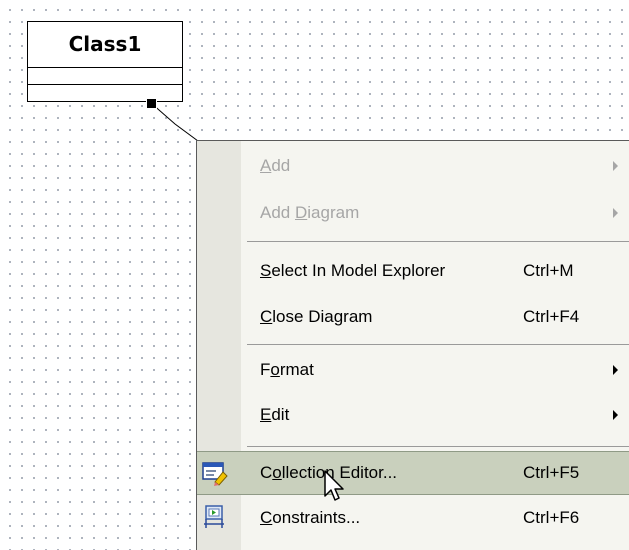 This screenshot has width=629, height=550. What do you see at coordinates (551, 472) in the screenshot?
I see `menu-item-shortcut: Ctrl+F5` at bounding box center [551, 472].